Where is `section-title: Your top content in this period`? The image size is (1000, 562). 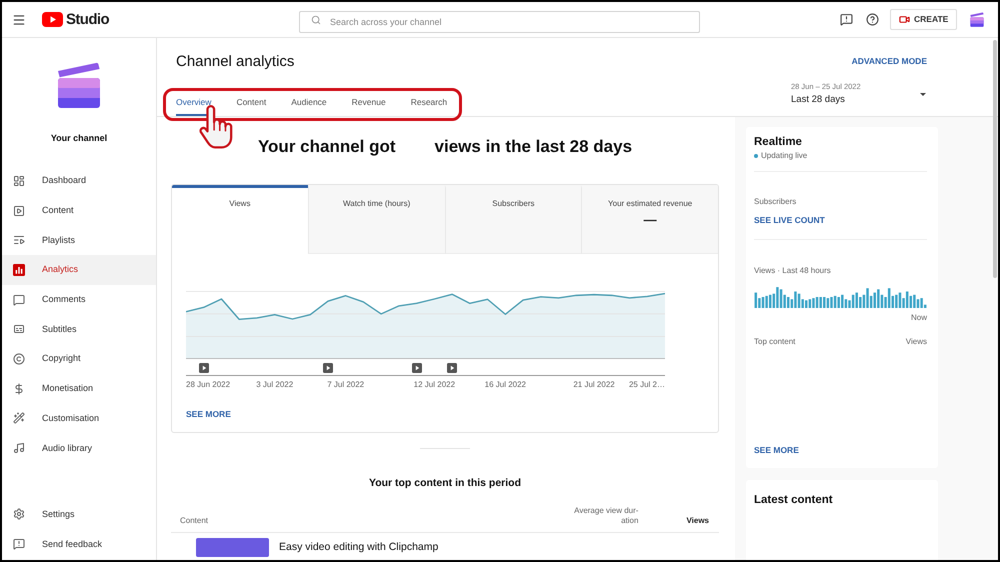 section-title: Your top content in this period is located at coordinates (445, 483).